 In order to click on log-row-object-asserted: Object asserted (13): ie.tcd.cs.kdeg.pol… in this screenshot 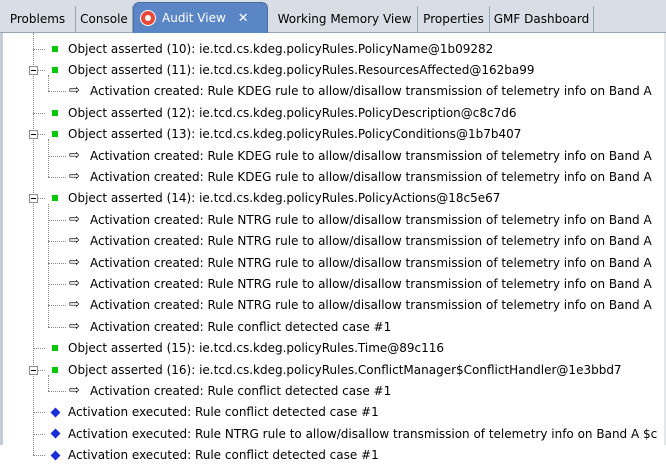, I will do `click(333, 134)`.